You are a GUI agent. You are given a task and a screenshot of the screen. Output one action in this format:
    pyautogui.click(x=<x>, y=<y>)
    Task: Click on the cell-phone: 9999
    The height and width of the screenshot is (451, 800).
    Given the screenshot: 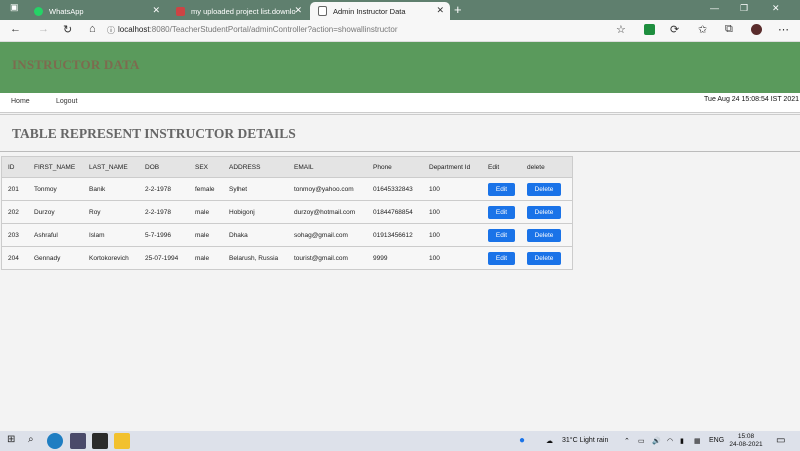 What is the action you would take?
    pyautogui.click(x=395, y=258)
    